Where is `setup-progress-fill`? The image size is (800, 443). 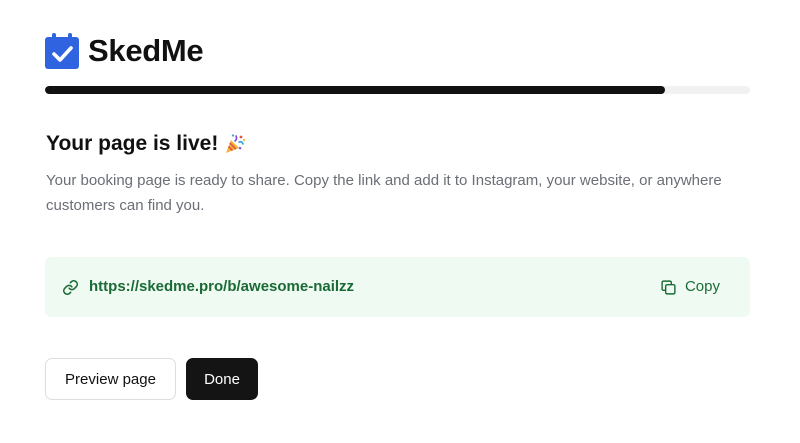 setup-progress-fill is located at coordinates (355, 90).